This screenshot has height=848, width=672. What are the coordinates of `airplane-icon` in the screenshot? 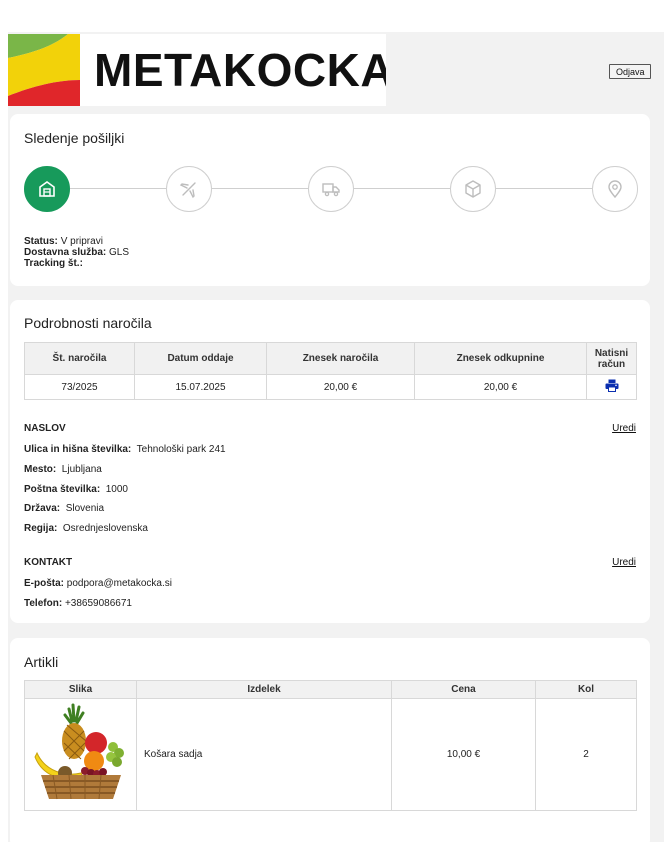 It's located at (187, 190).